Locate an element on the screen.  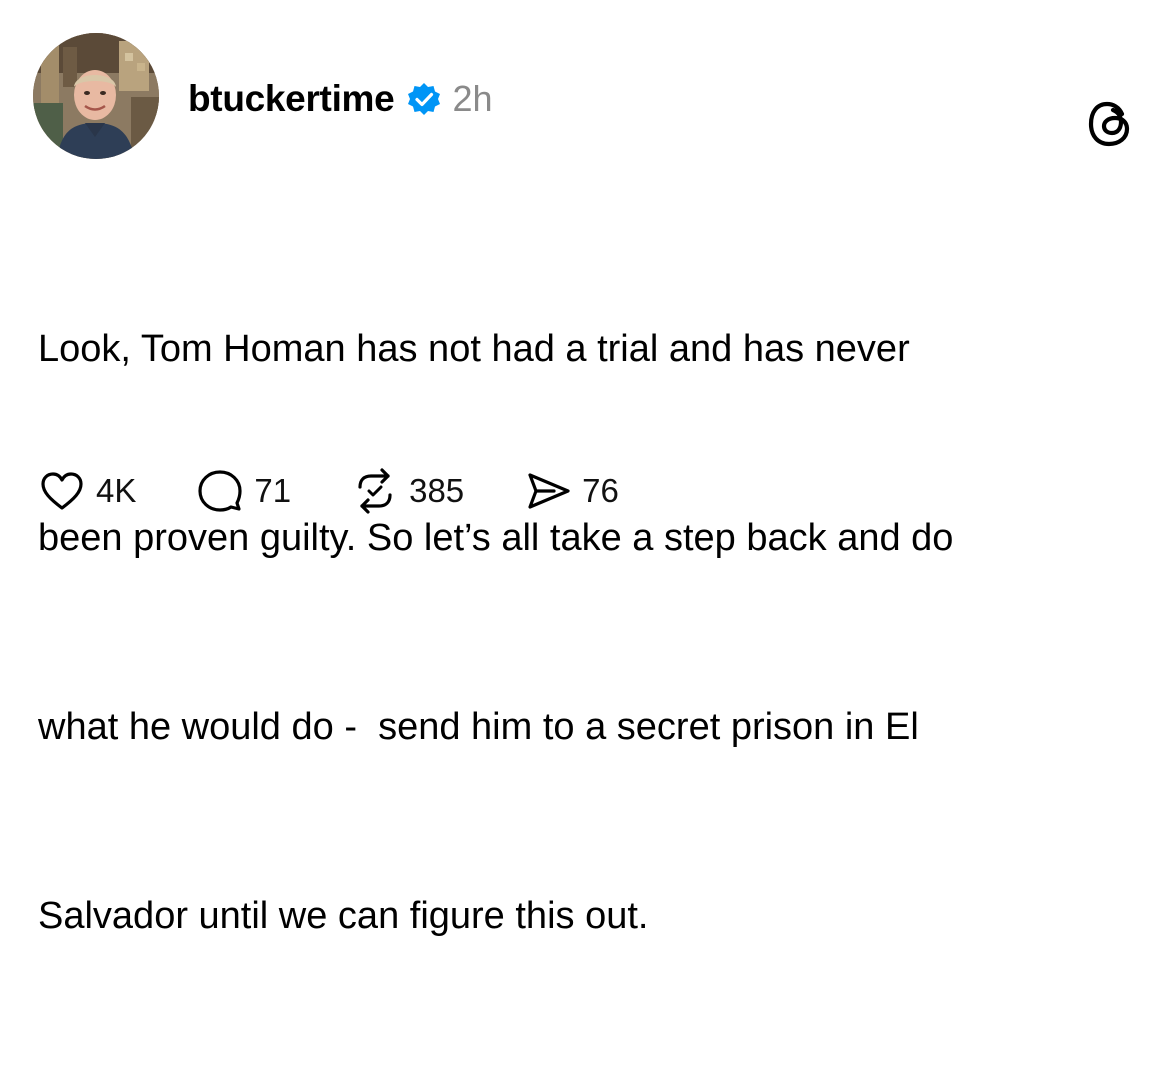
heart-icon is located at coordinates (62, 491).